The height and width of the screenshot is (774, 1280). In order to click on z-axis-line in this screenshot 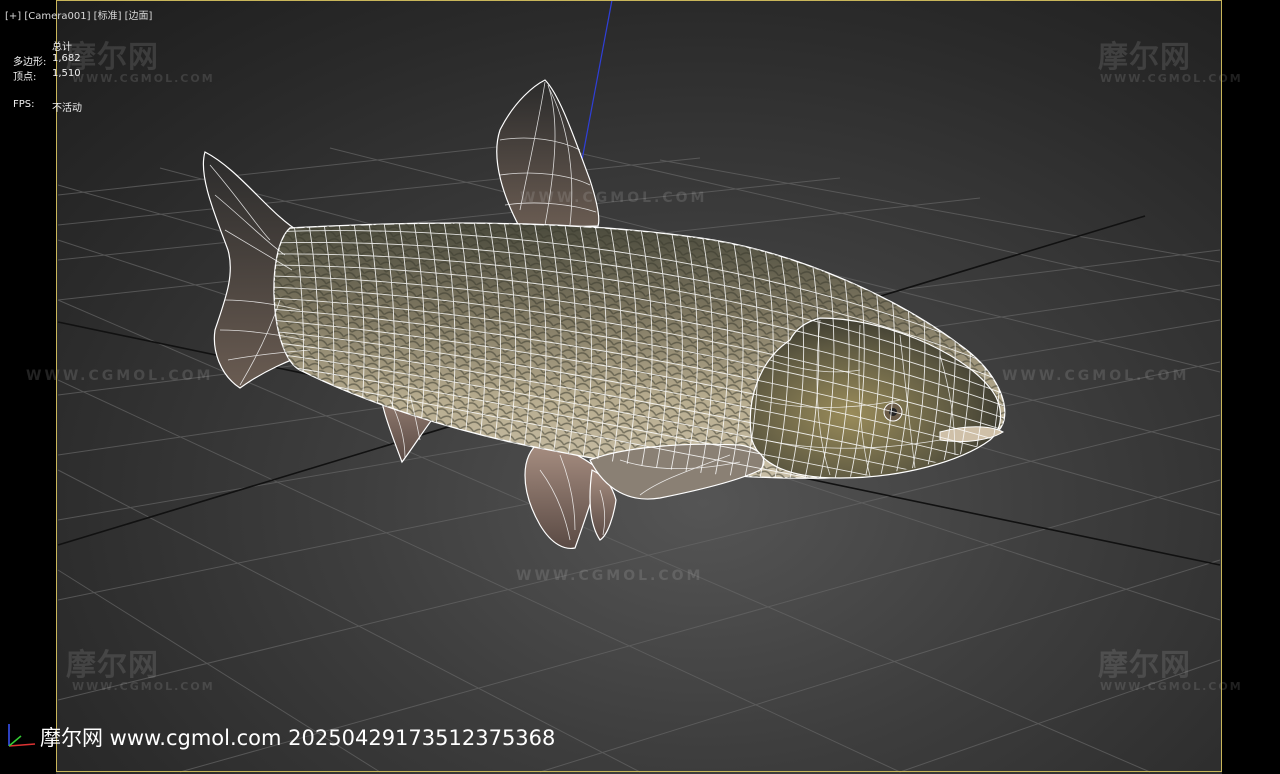, I will do `click(597, 80)`.